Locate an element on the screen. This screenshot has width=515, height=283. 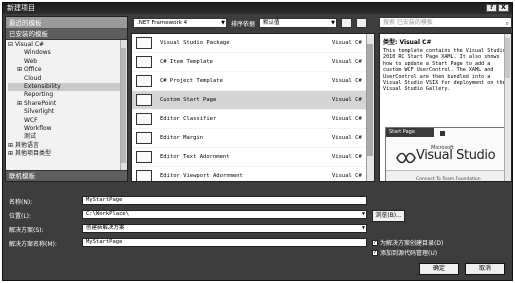
tree-node: Windows is located at coordinates (67, 53).